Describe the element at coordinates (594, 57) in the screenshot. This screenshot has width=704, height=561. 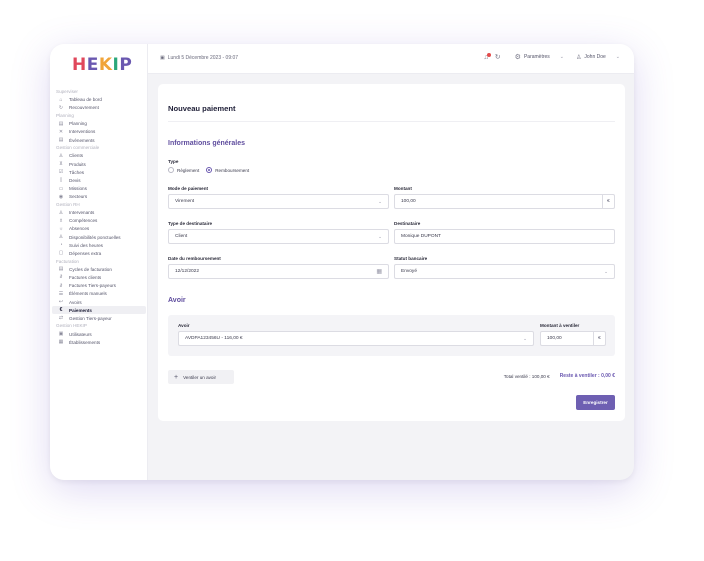
I see `user-menu: John Doe` at that location.